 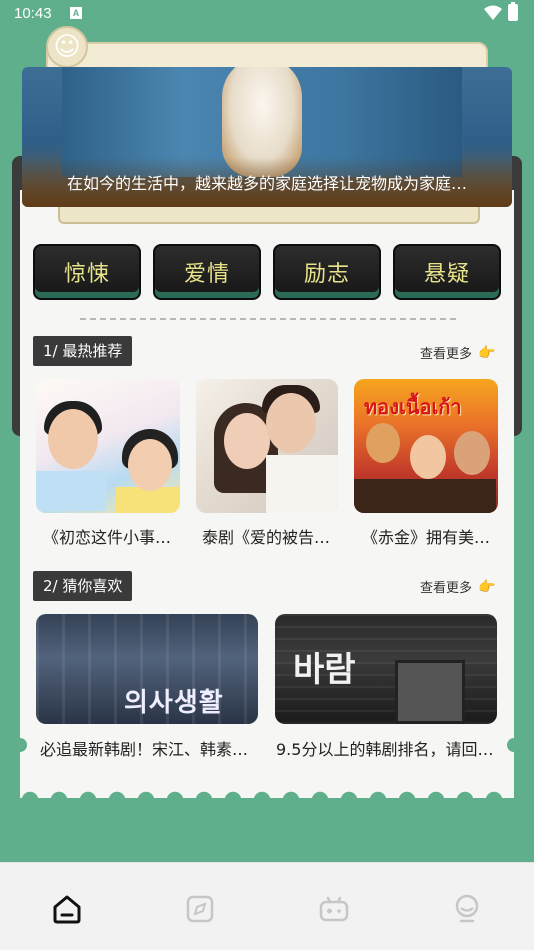 I want to click on ticket-notch-right, so click(x=514, y=745).